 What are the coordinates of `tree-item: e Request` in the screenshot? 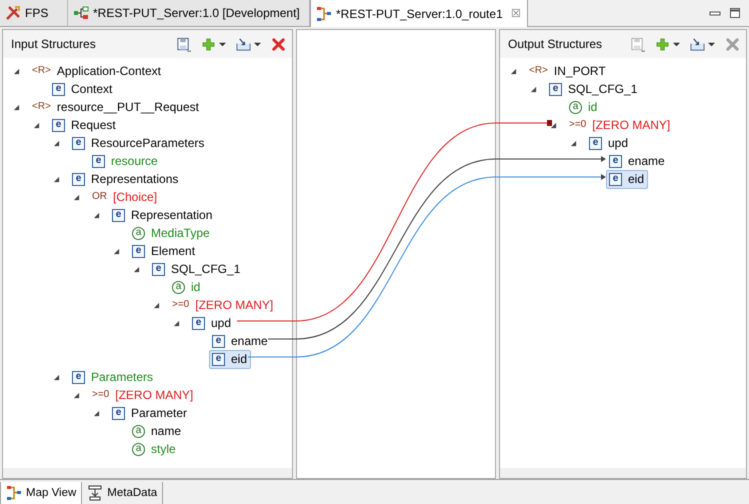 It's located at (84, 125).